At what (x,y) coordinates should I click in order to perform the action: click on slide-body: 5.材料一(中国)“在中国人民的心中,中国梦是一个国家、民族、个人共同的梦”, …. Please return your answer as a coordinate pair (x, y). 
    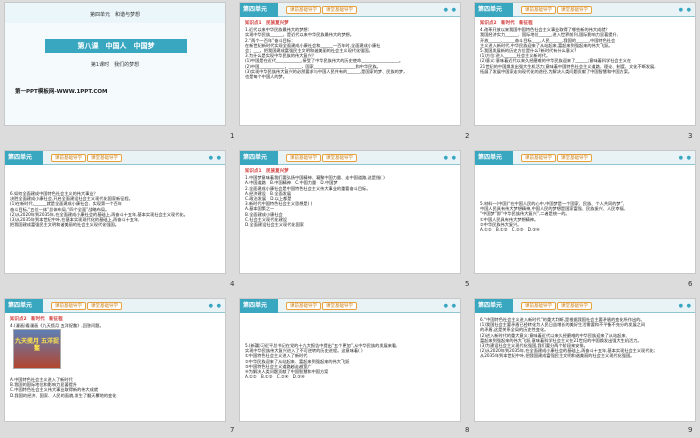
    Looking at the image, I should click on (585, 235).